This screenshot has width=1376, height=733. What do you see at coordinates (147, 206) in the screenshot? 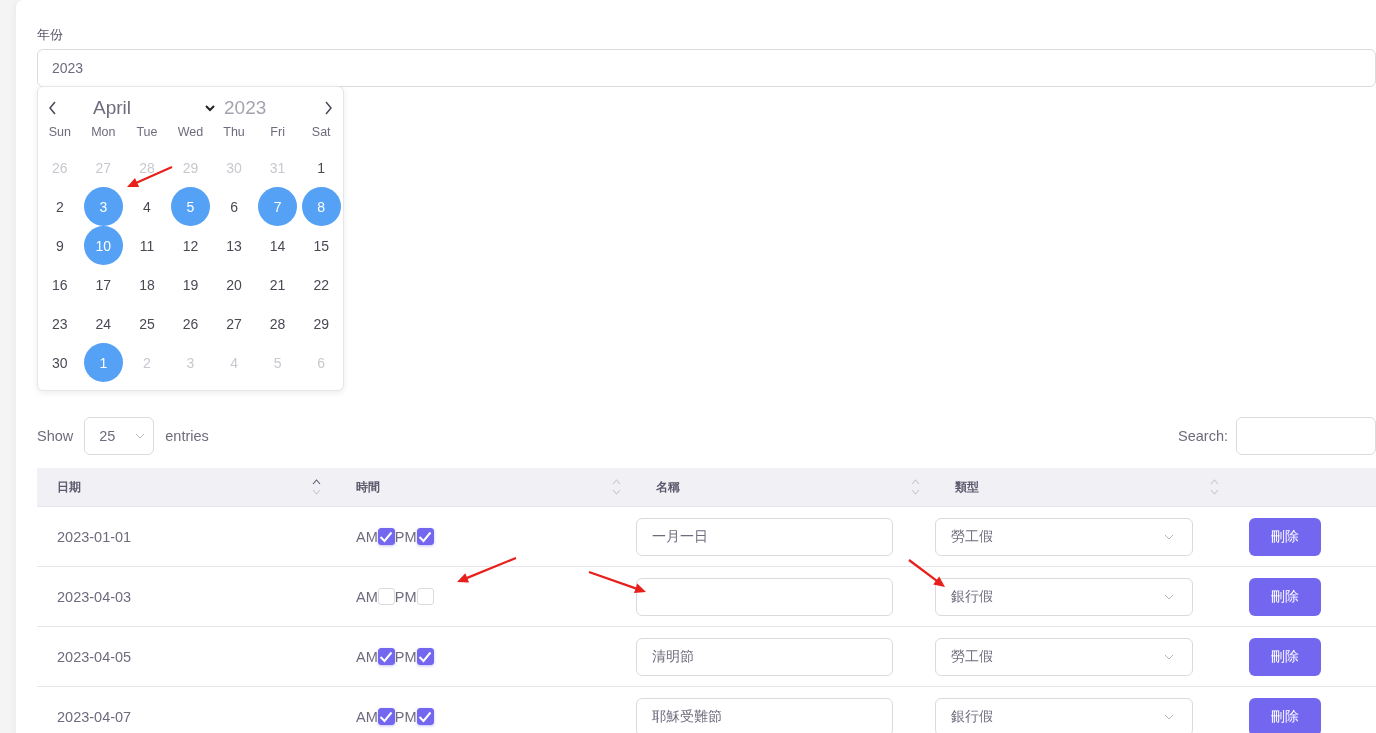
I see `calendar-day: 4` at bounding box center [147, 206].